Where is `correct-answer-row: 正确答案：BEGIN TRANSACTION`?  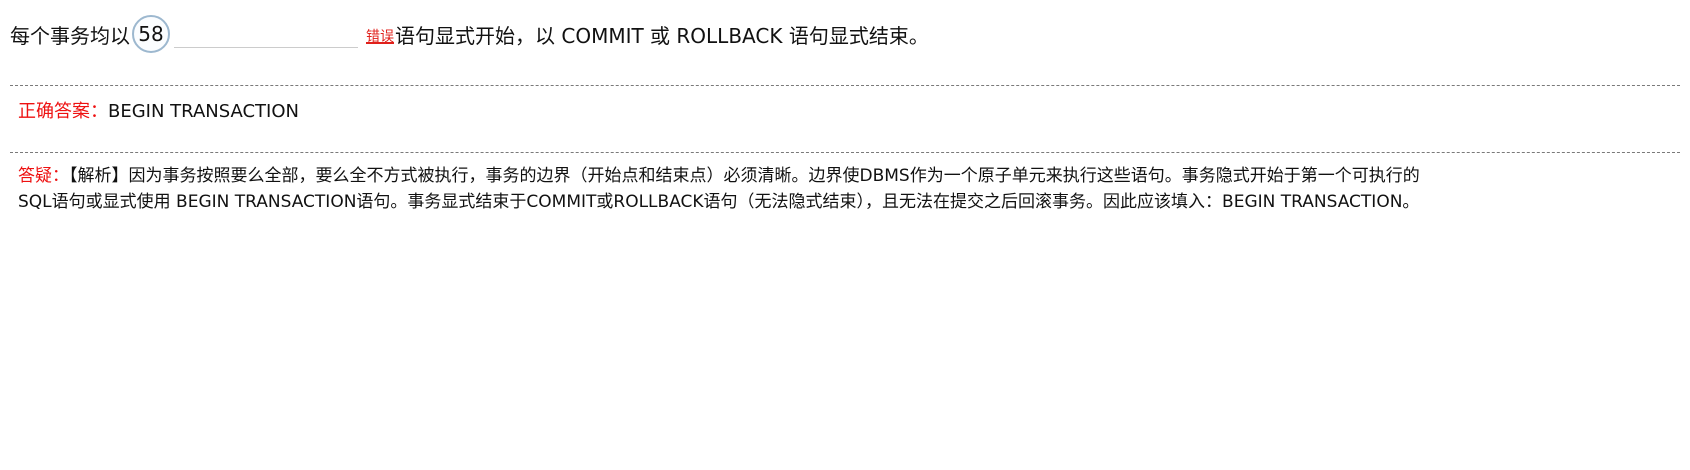
correct-answer-row: 正确答案：BEGIN TRANSACTION is located at coordinates (158, 110).